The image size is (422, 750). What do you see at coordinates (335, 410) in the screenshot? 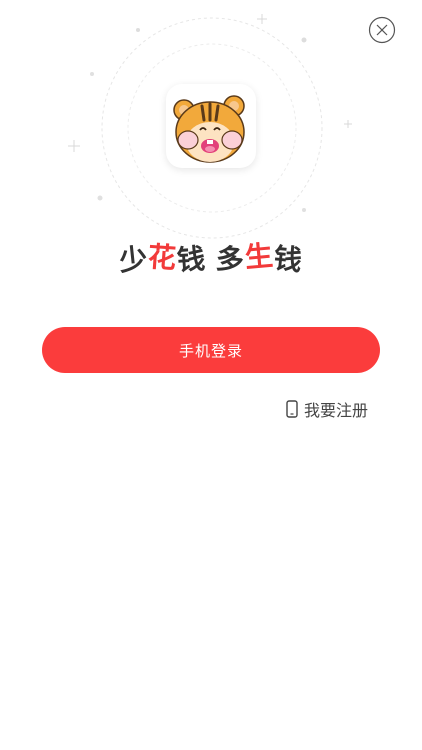
I see `register-label: 我要注册` at bounding box center [335, 410].